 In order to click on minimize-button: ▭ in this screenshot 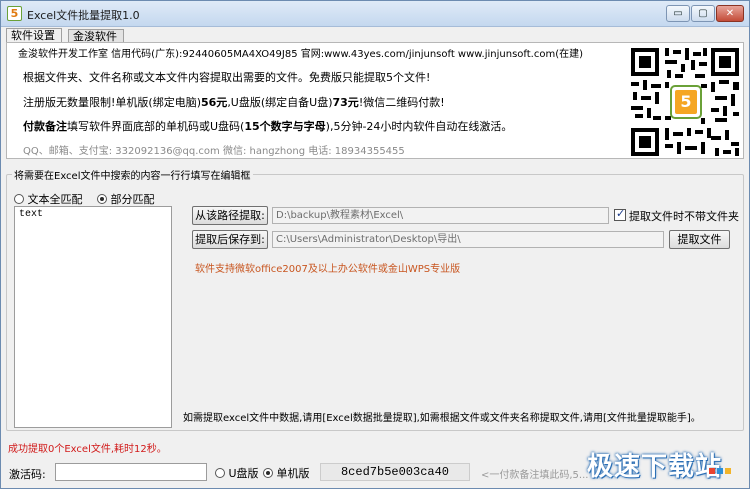, I will do `click(678, 13)`.